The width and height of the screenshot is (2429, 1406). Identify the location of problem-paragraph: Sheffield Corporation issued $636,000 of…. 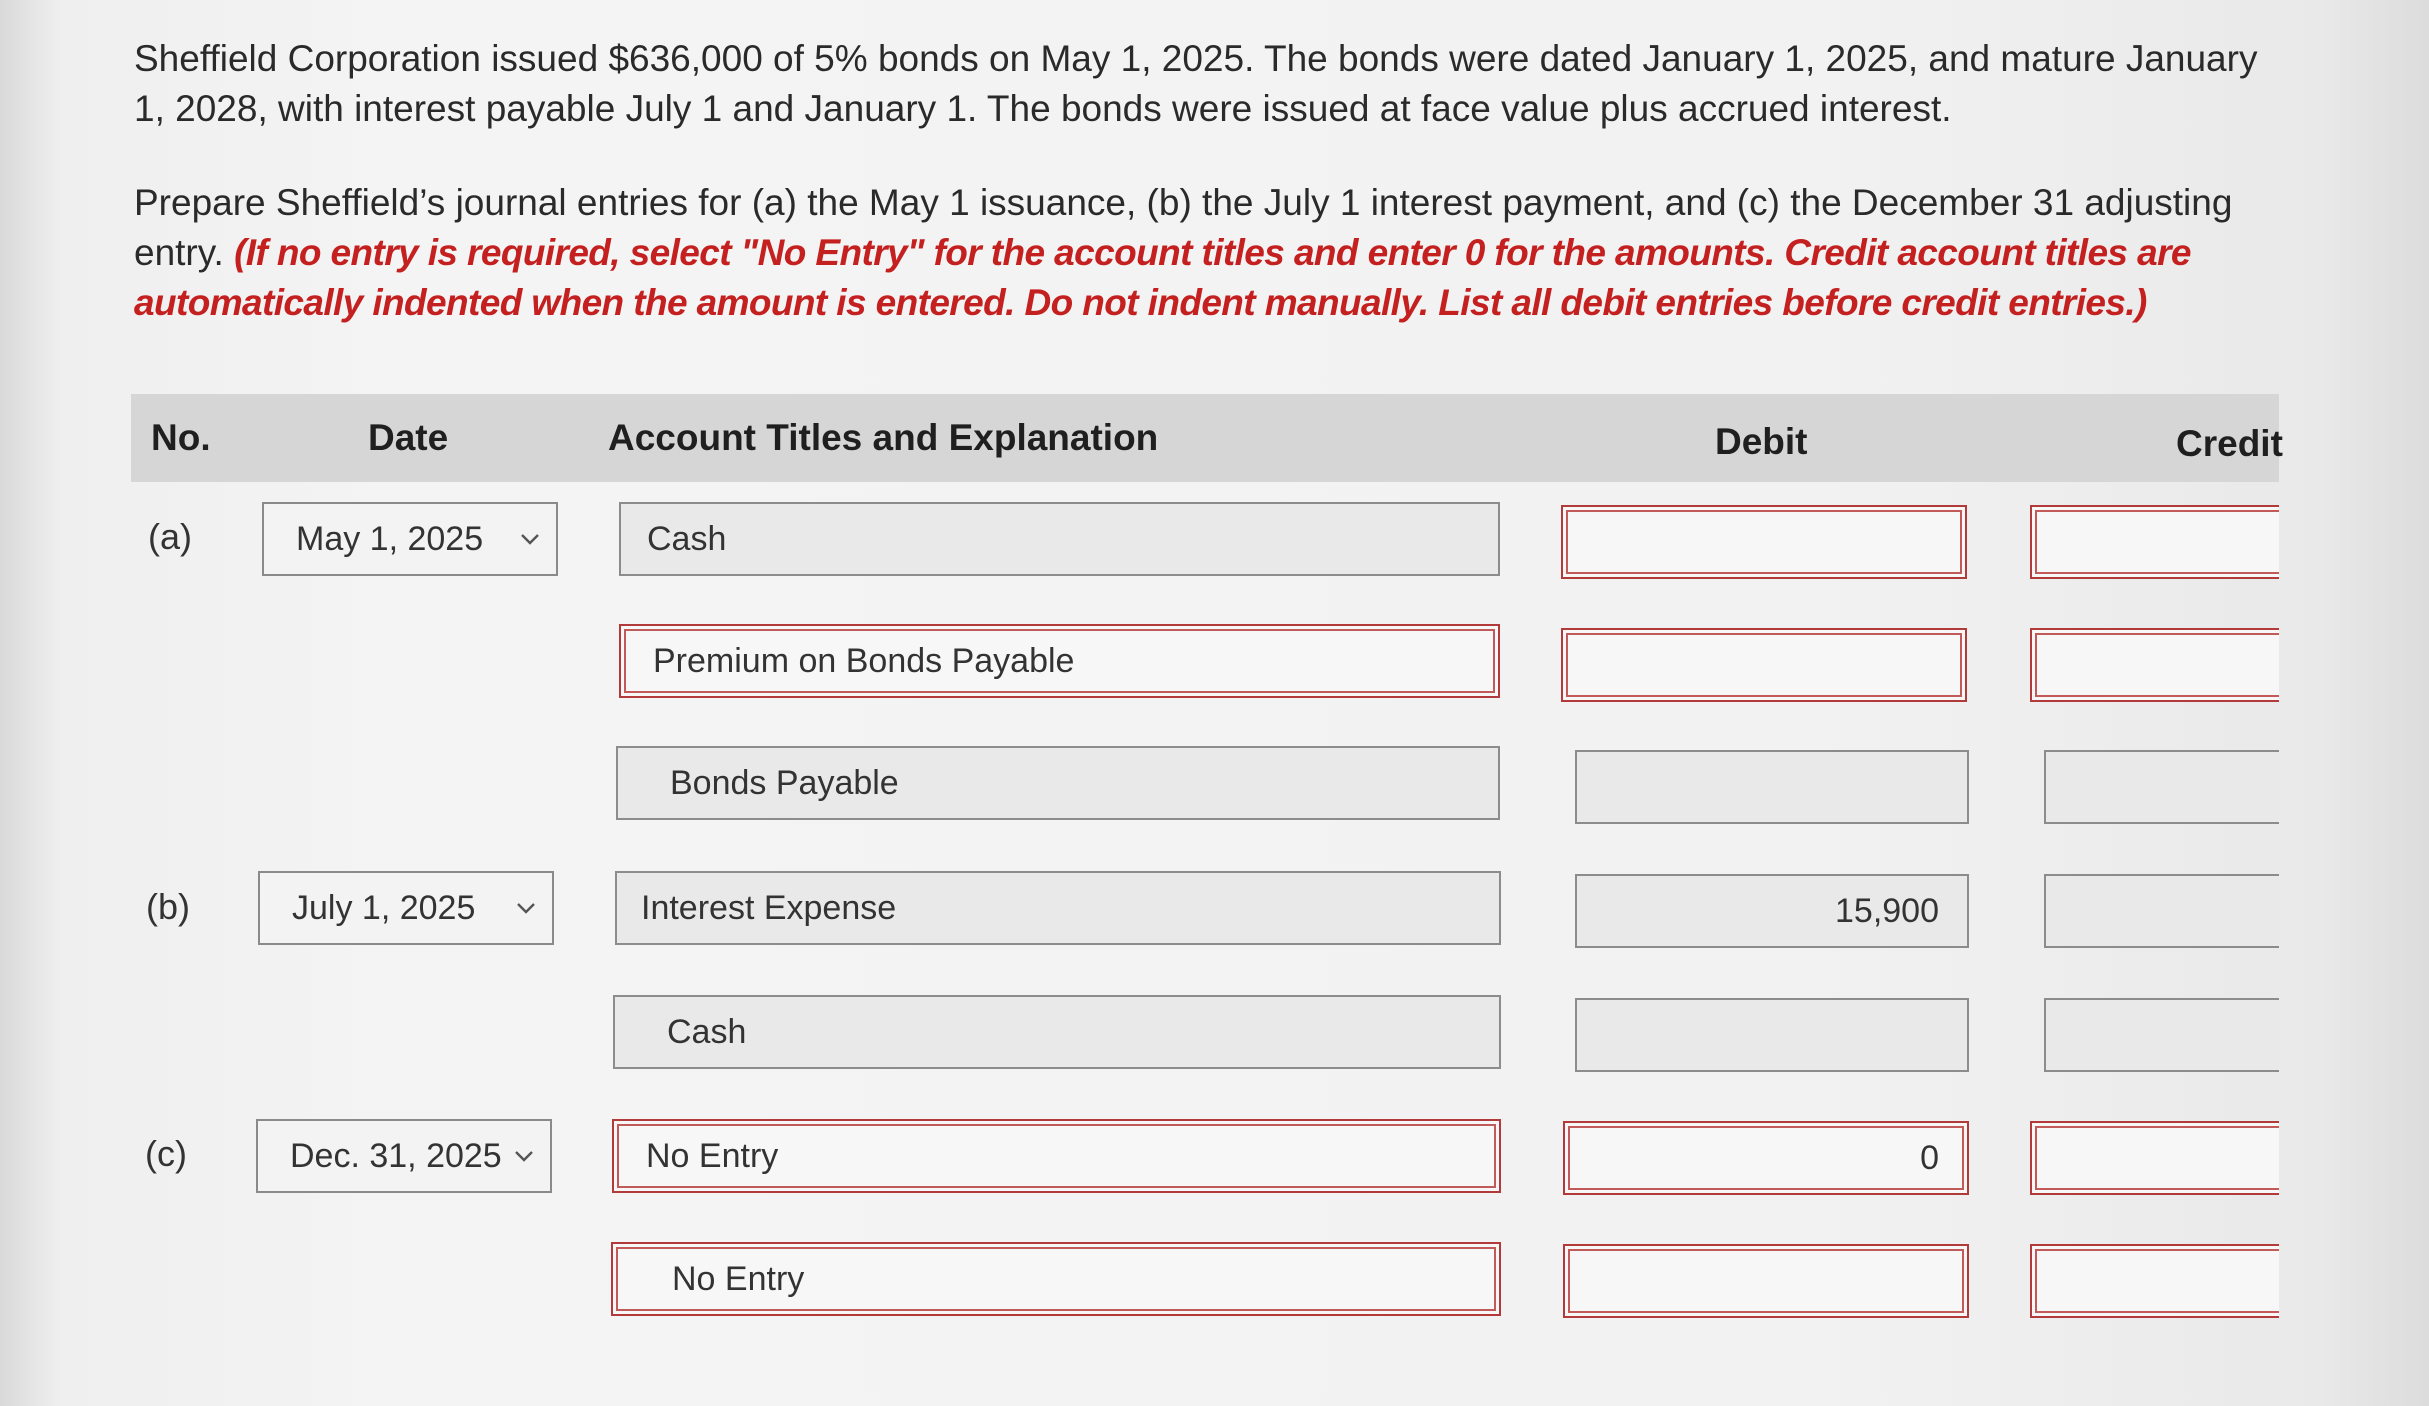
(1196, 83).